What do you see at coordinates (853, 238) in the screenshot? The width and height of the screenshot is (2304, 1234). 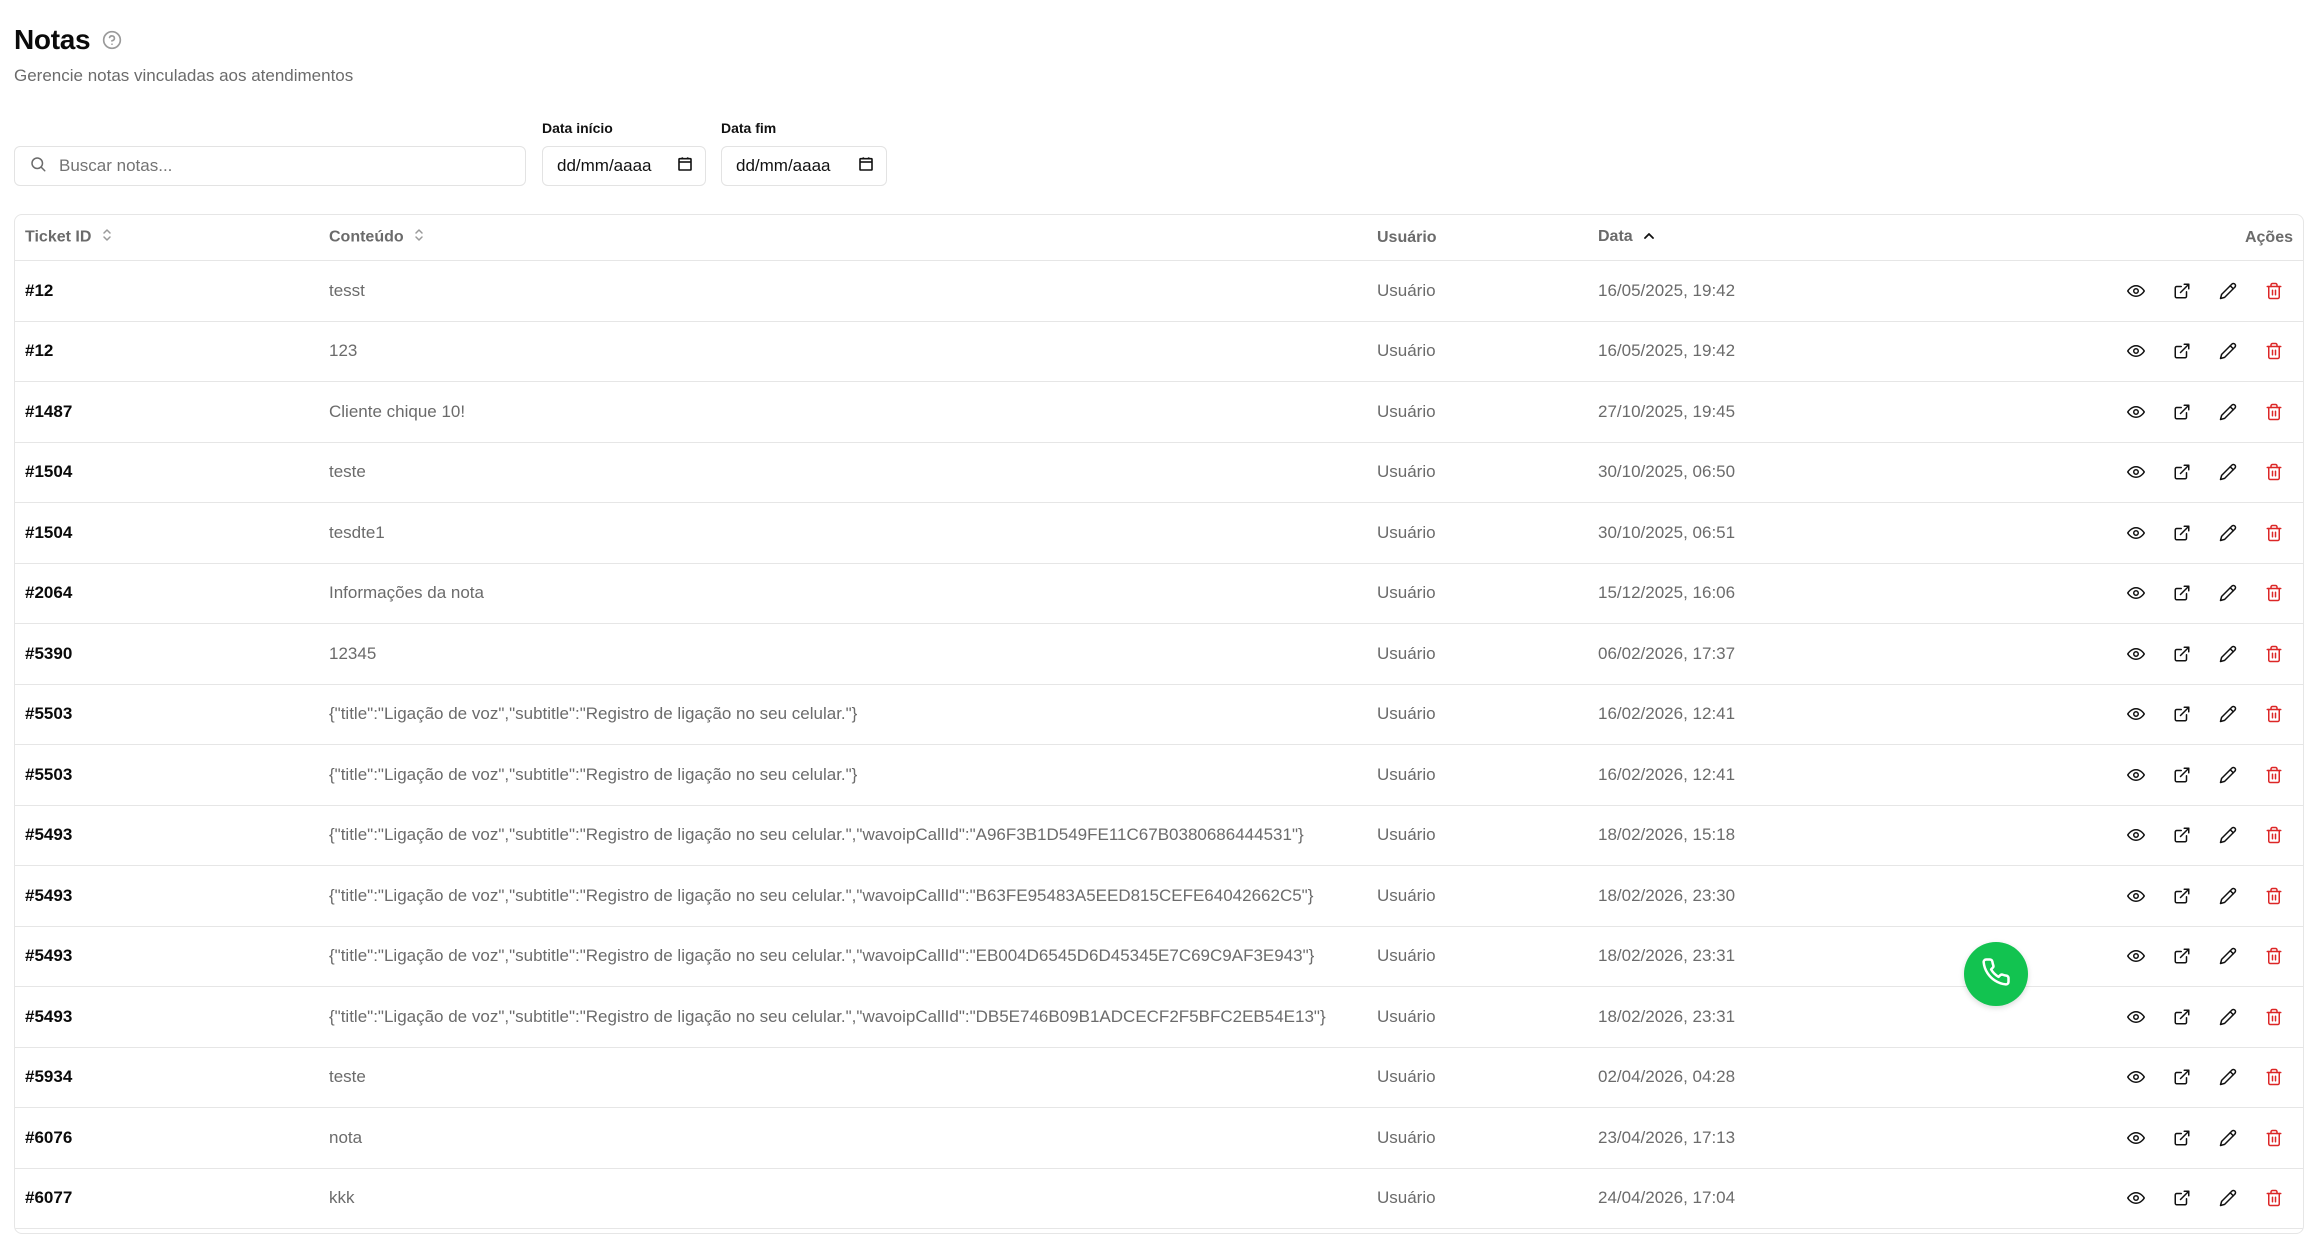 I see `header-content: Conteúdo` at bounding box center [853, 238].